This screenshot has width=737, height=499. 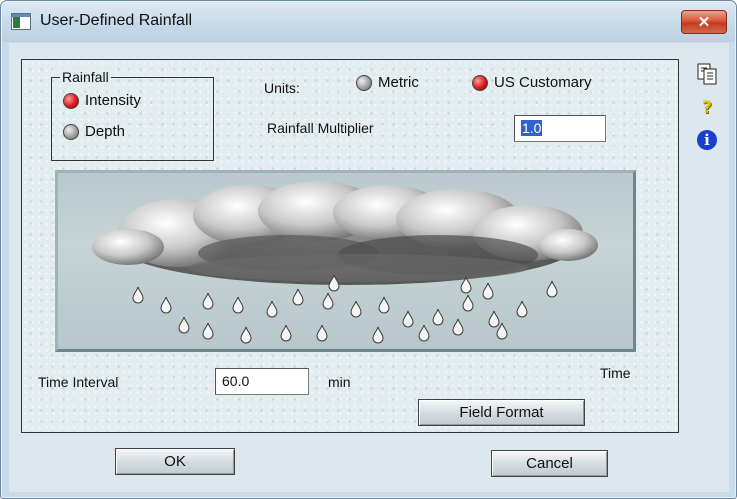 What do you see at coordinates (364, 82) in the screenshot?
I see `radio-metric-dot` at bounding box center [364, 82].